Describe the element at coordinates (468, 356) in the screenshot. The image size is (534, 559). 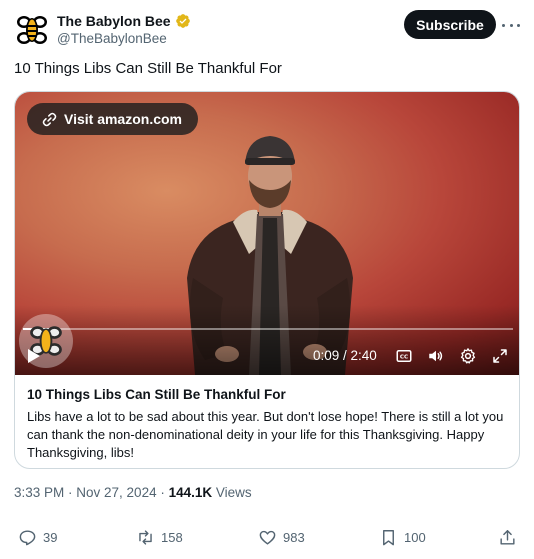
I see `settings-icon` at that location.